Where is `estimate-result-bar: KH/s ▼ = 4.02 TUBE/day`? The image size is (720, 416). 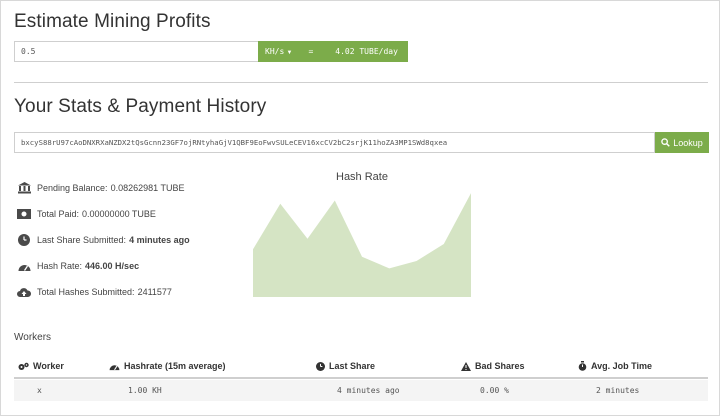
estimate-result-bar: KH/s ▼ = 4.02 TUBE/day is located at coordinates (333, 51).